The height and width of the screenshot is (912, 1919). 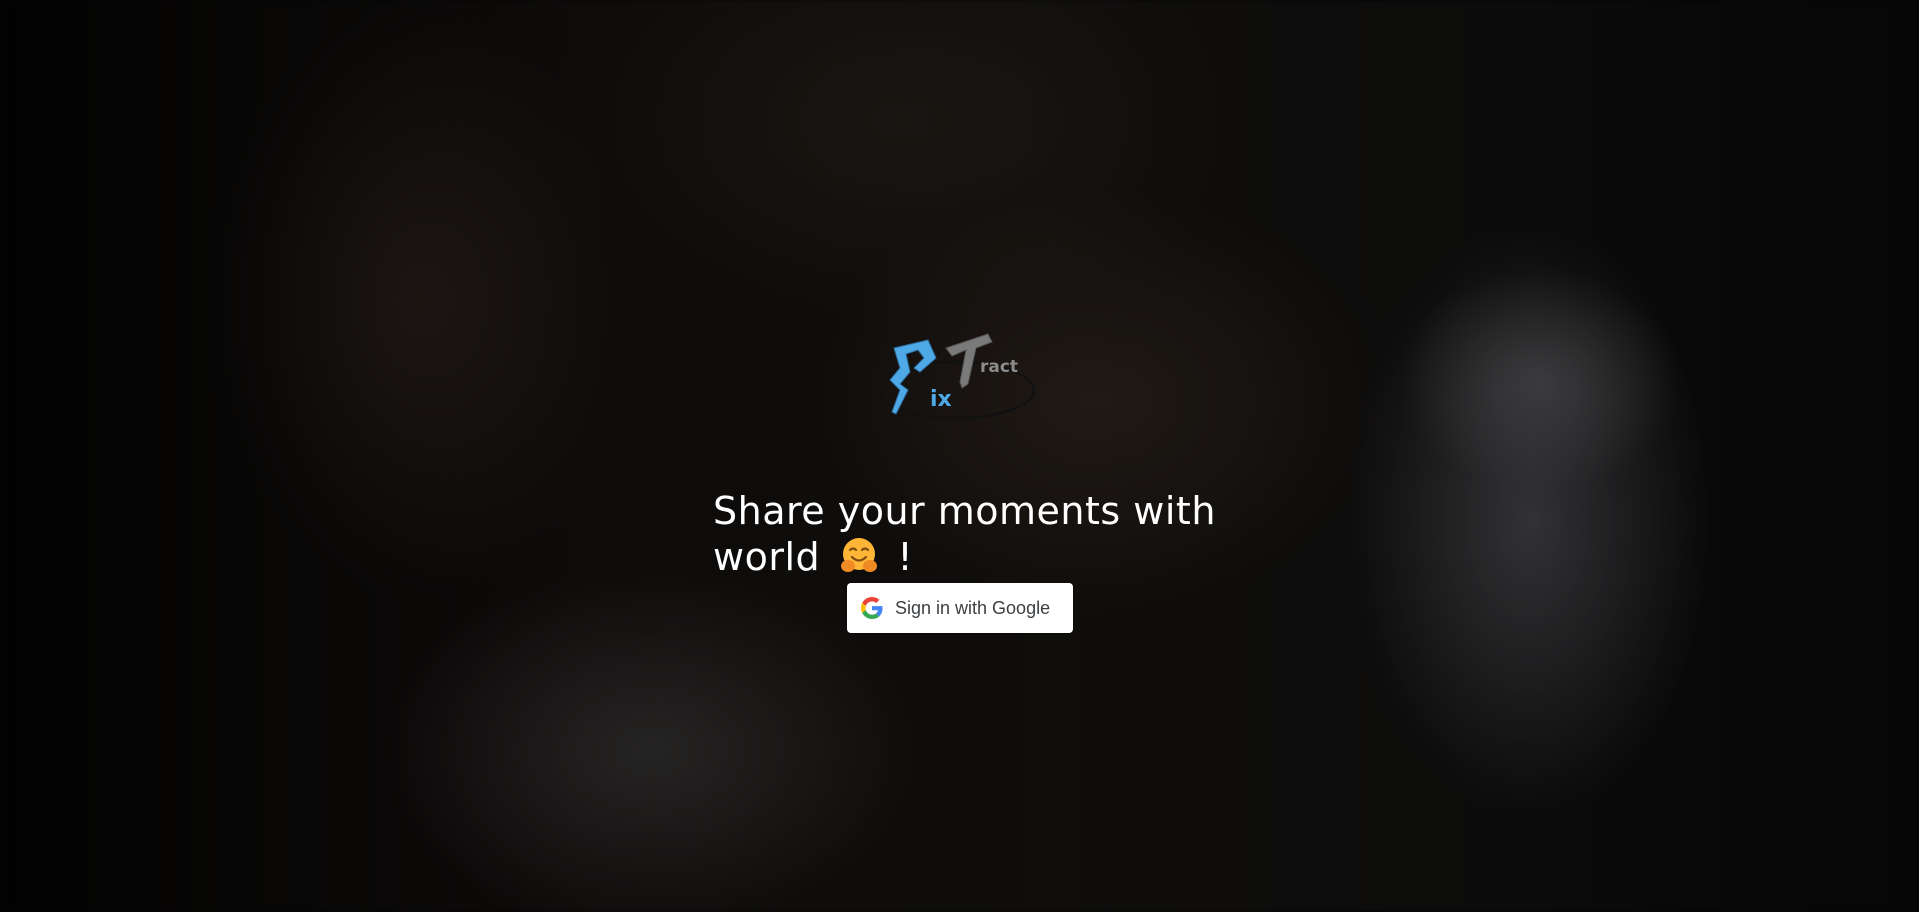 I want to click on svg-text: ix, so click(x=941, y=399).